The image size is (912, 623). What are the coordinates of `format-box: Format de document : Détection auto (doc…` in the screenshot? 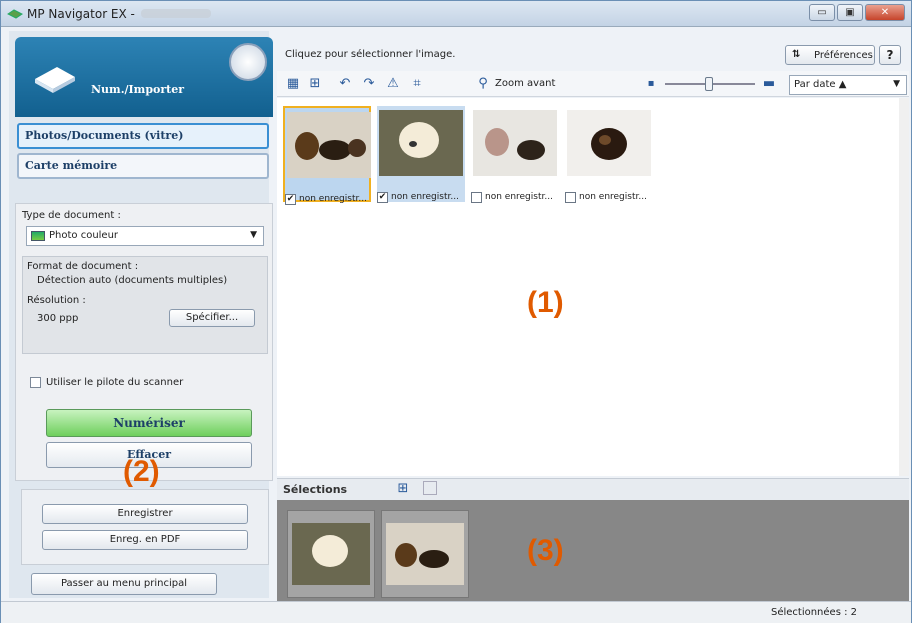 It's located at (145, 305).